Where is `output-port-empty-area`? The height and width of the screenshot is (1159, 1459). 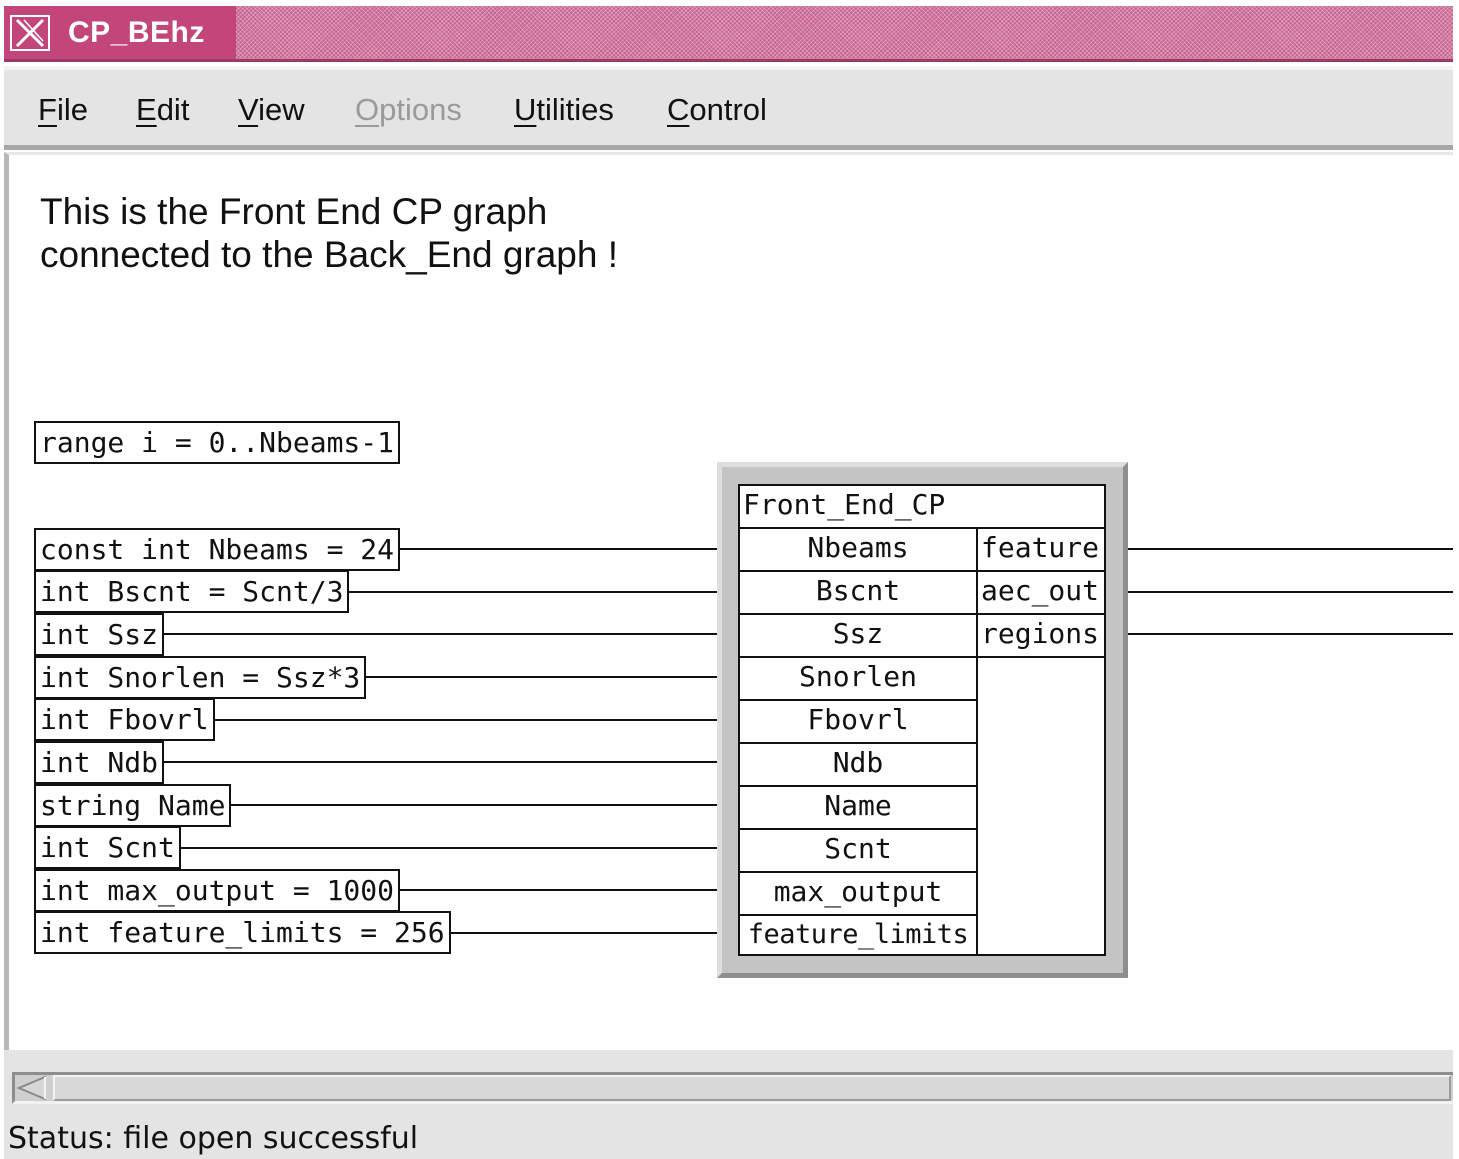 output-port-empty-area is located at coordinates (1041, 806).